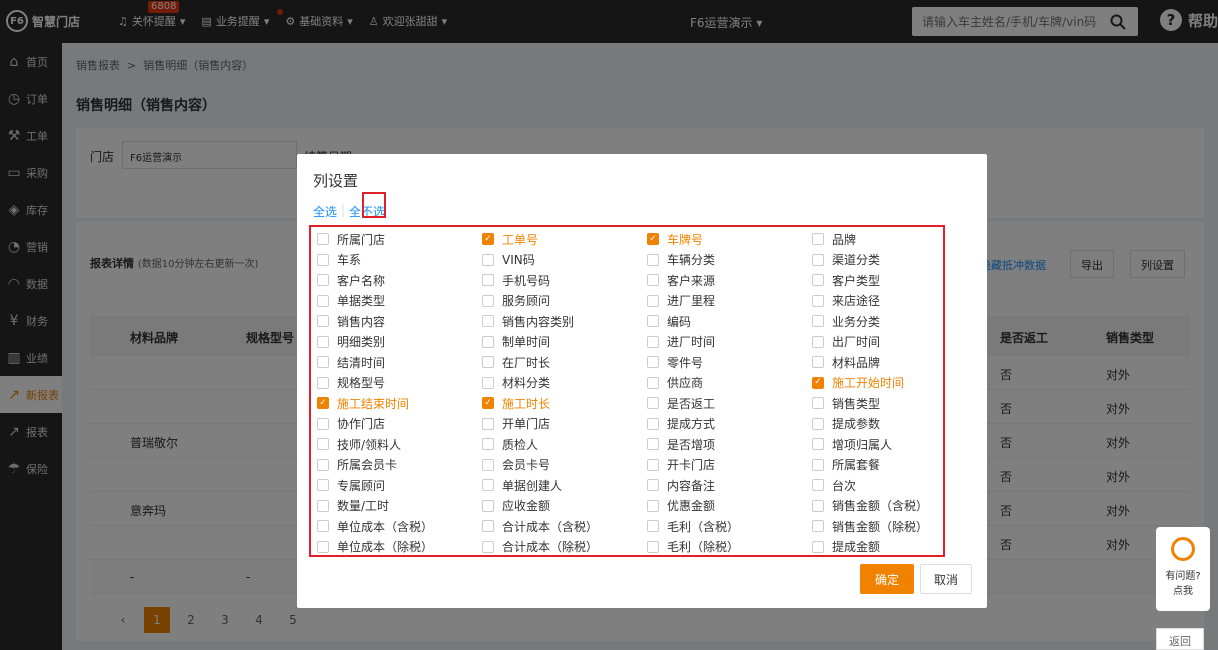  What do you see at coordinates (858, 383) in the screenshot?
I see `column-option: ✓ 施工开始时间` at bounding box center [858, 383].